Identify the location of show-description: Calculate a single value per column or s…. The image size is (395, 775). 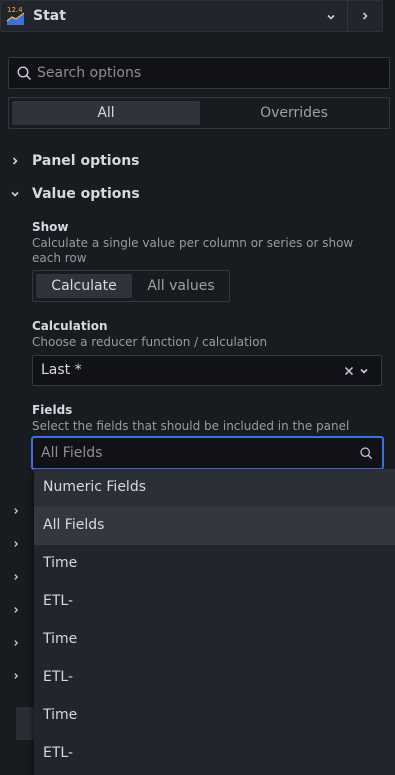
(193, 250).